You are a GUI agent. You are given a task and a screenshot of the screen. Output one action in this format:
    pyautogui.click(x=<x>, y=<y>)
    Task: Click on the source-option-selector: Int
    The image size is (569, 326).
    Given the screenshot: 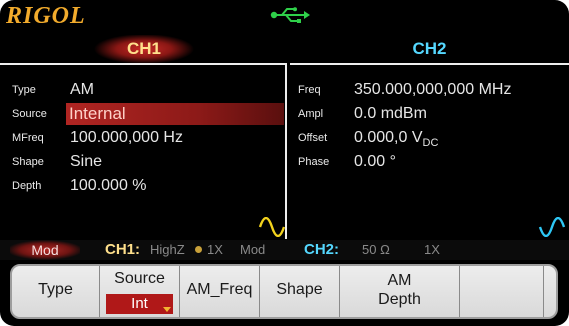 What is the action you would take?
    pyautogui.click(x=139, y=304)
    